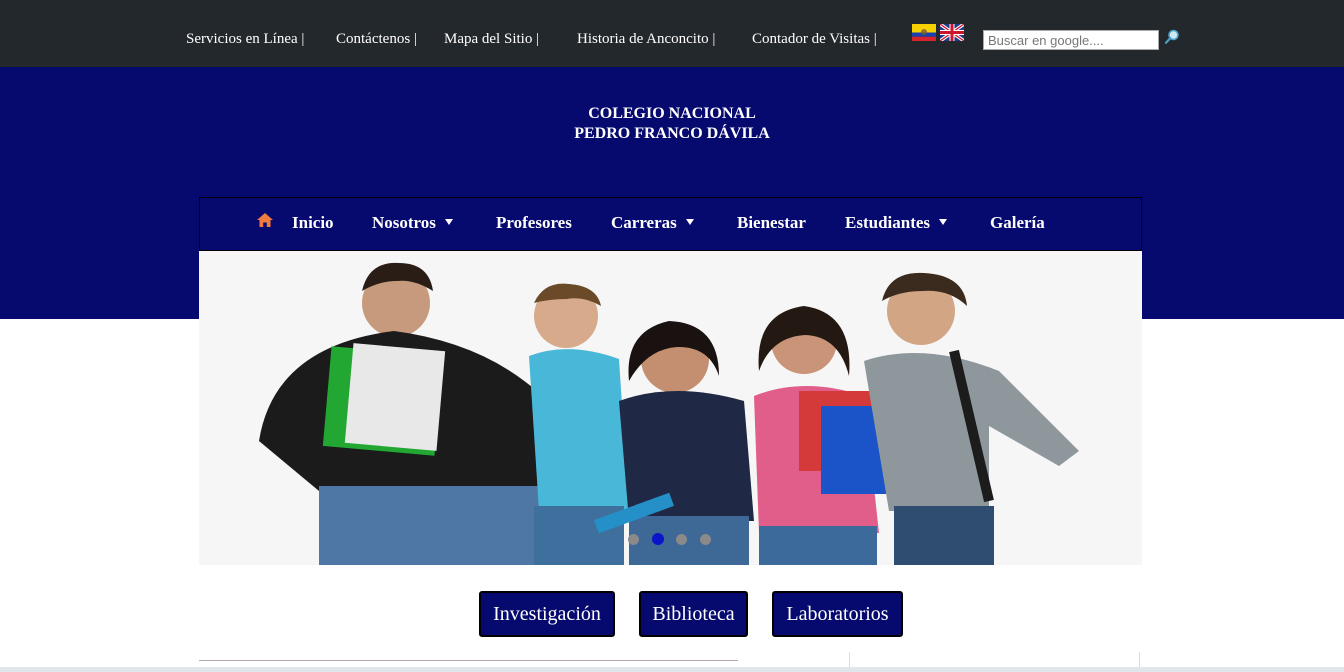 The width and height of the screenshot is (1344, 672). What do you see at coordinates (837, 614) in the screenshot?
I see `laboratorios-button: Laboratorios` at bounding box center [837, 614].